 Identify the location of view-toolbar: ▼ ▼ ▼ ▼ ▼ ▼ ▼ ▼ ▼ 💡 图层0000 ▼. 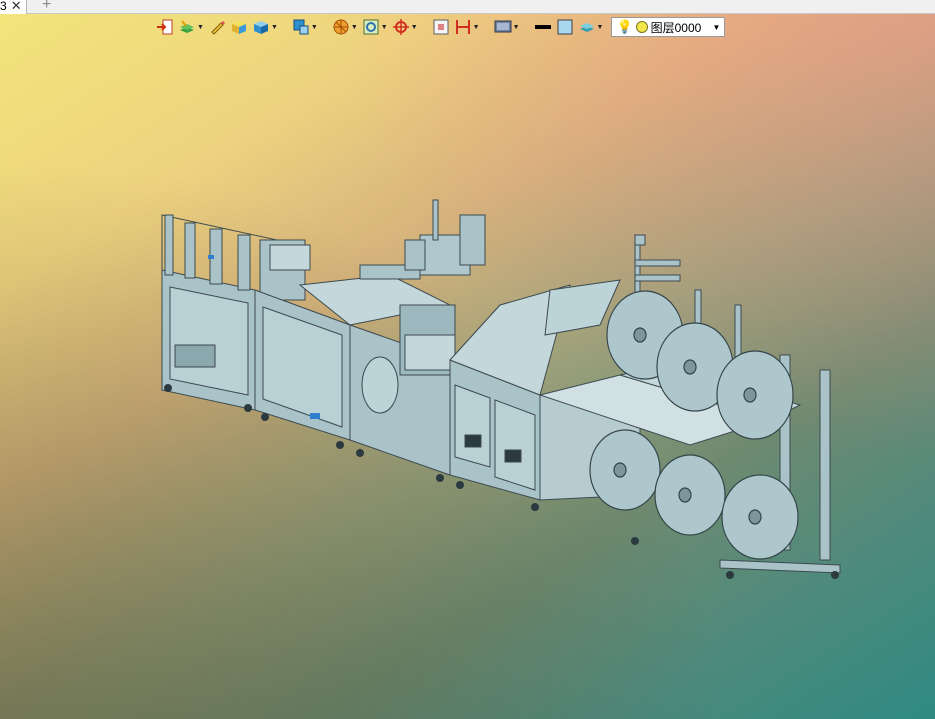
(441, 27).